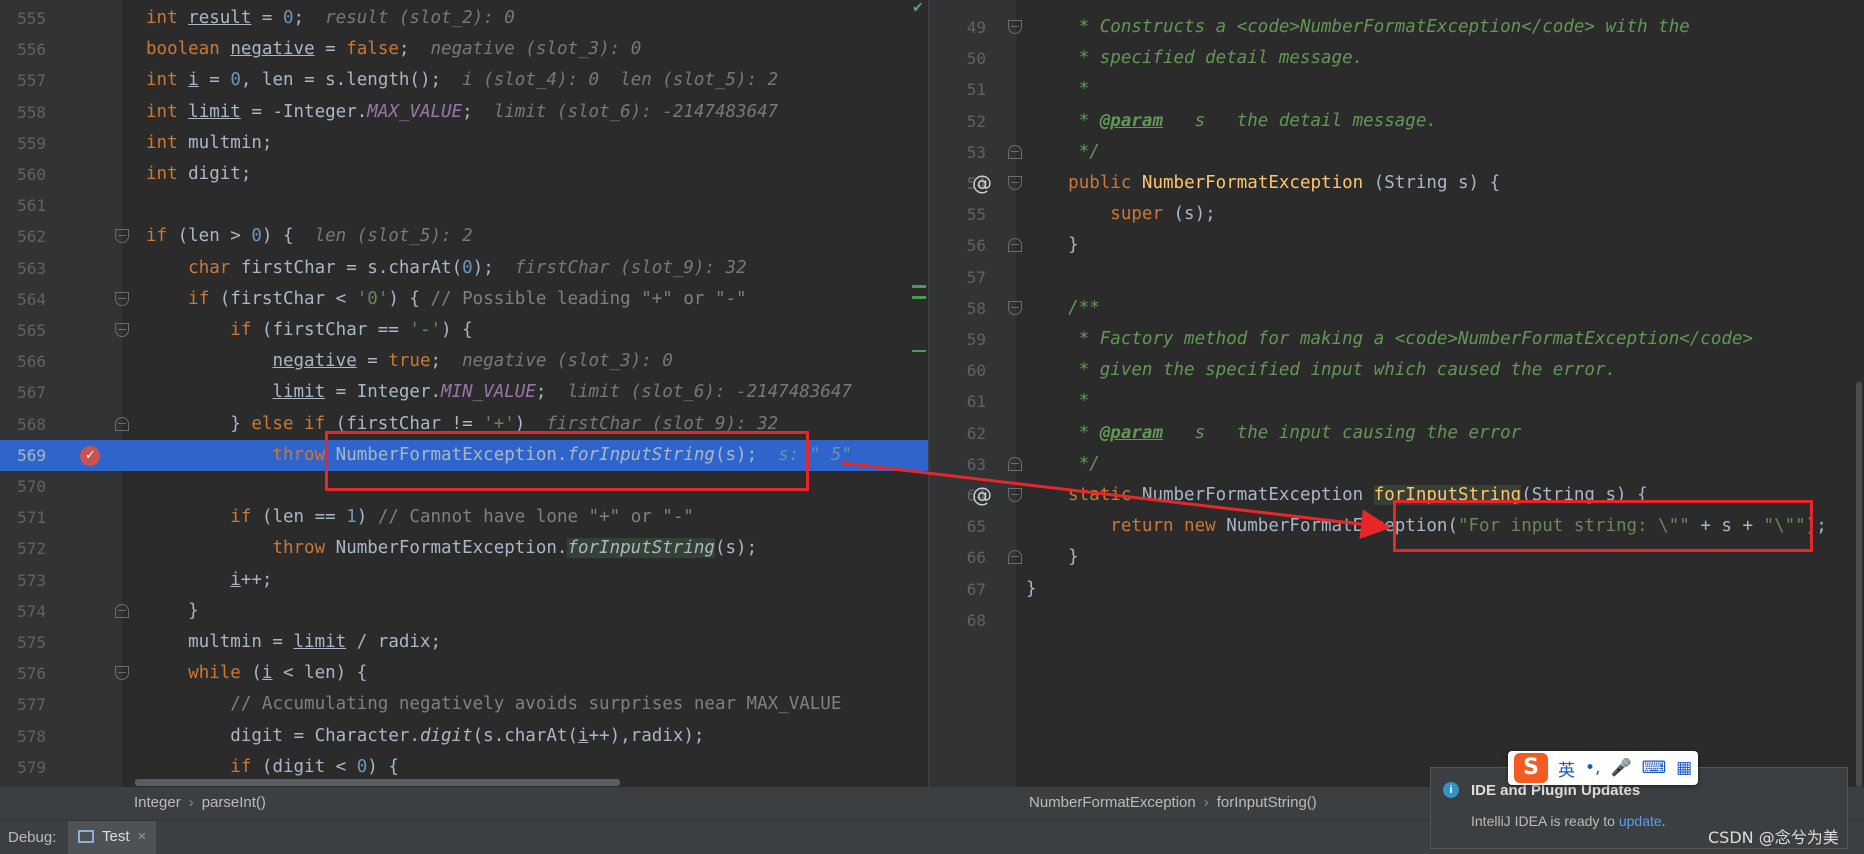 This screenshot has height=854, width=1864. Describe the element at coordinates (23, 49) in the screenshot. I see `line-number: 556` at that location.